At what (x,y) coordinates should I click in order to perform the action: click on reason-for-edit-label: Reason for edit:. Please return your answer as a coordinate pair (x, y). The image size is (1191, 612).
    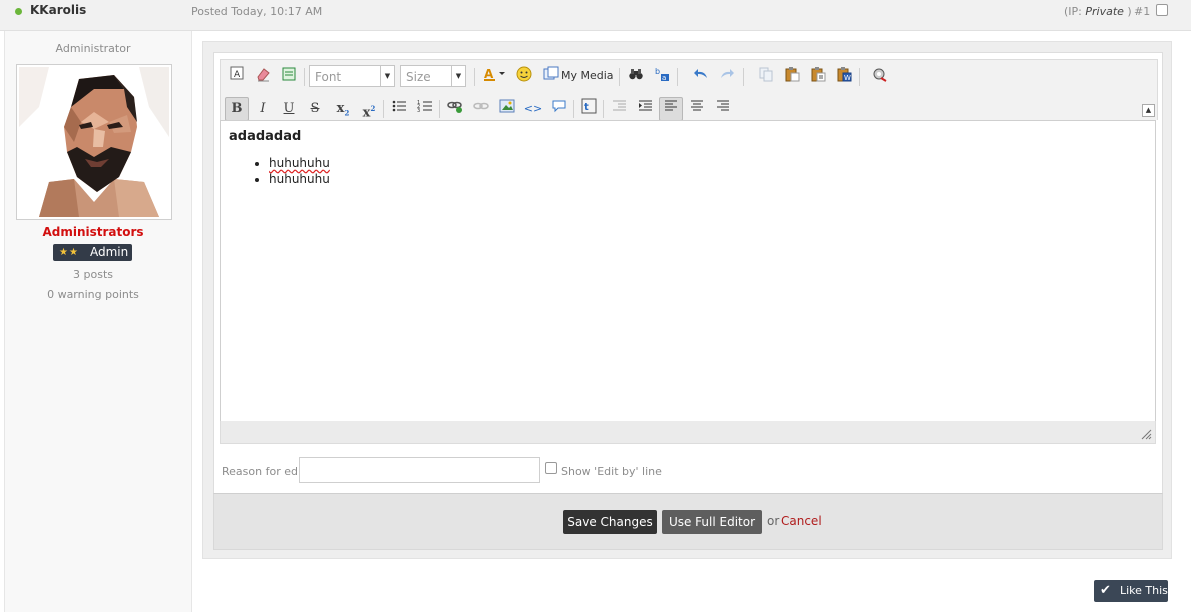
    Looking at the image, I should click on (266, 471).